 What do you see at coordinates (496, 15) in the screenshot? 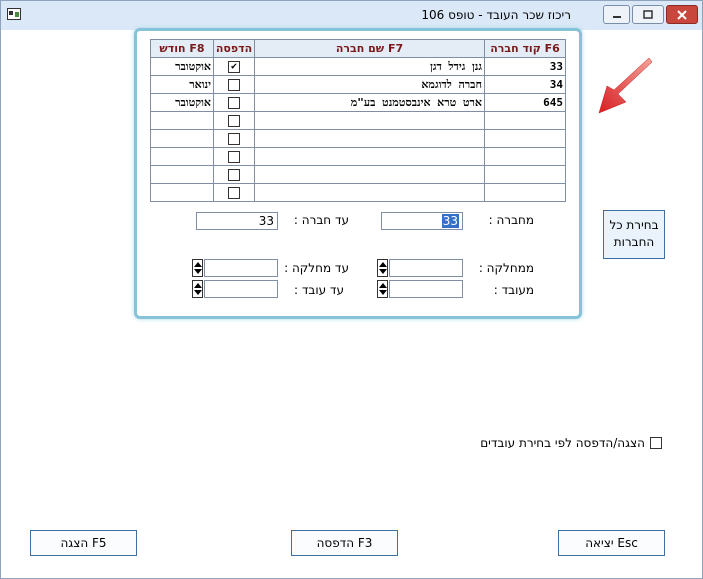
I see `window-title: ריכוז שכר העובד - טופס 106` at bounding box center [496, 15].